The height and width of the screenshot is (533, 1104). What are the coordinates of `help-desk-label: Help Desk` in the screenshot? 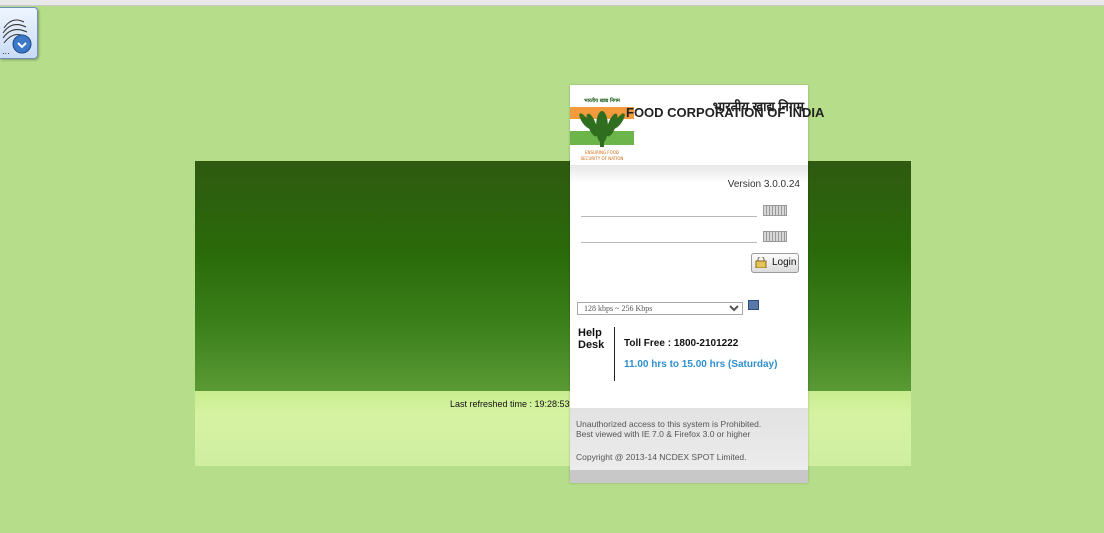 It's located at (591, 339).